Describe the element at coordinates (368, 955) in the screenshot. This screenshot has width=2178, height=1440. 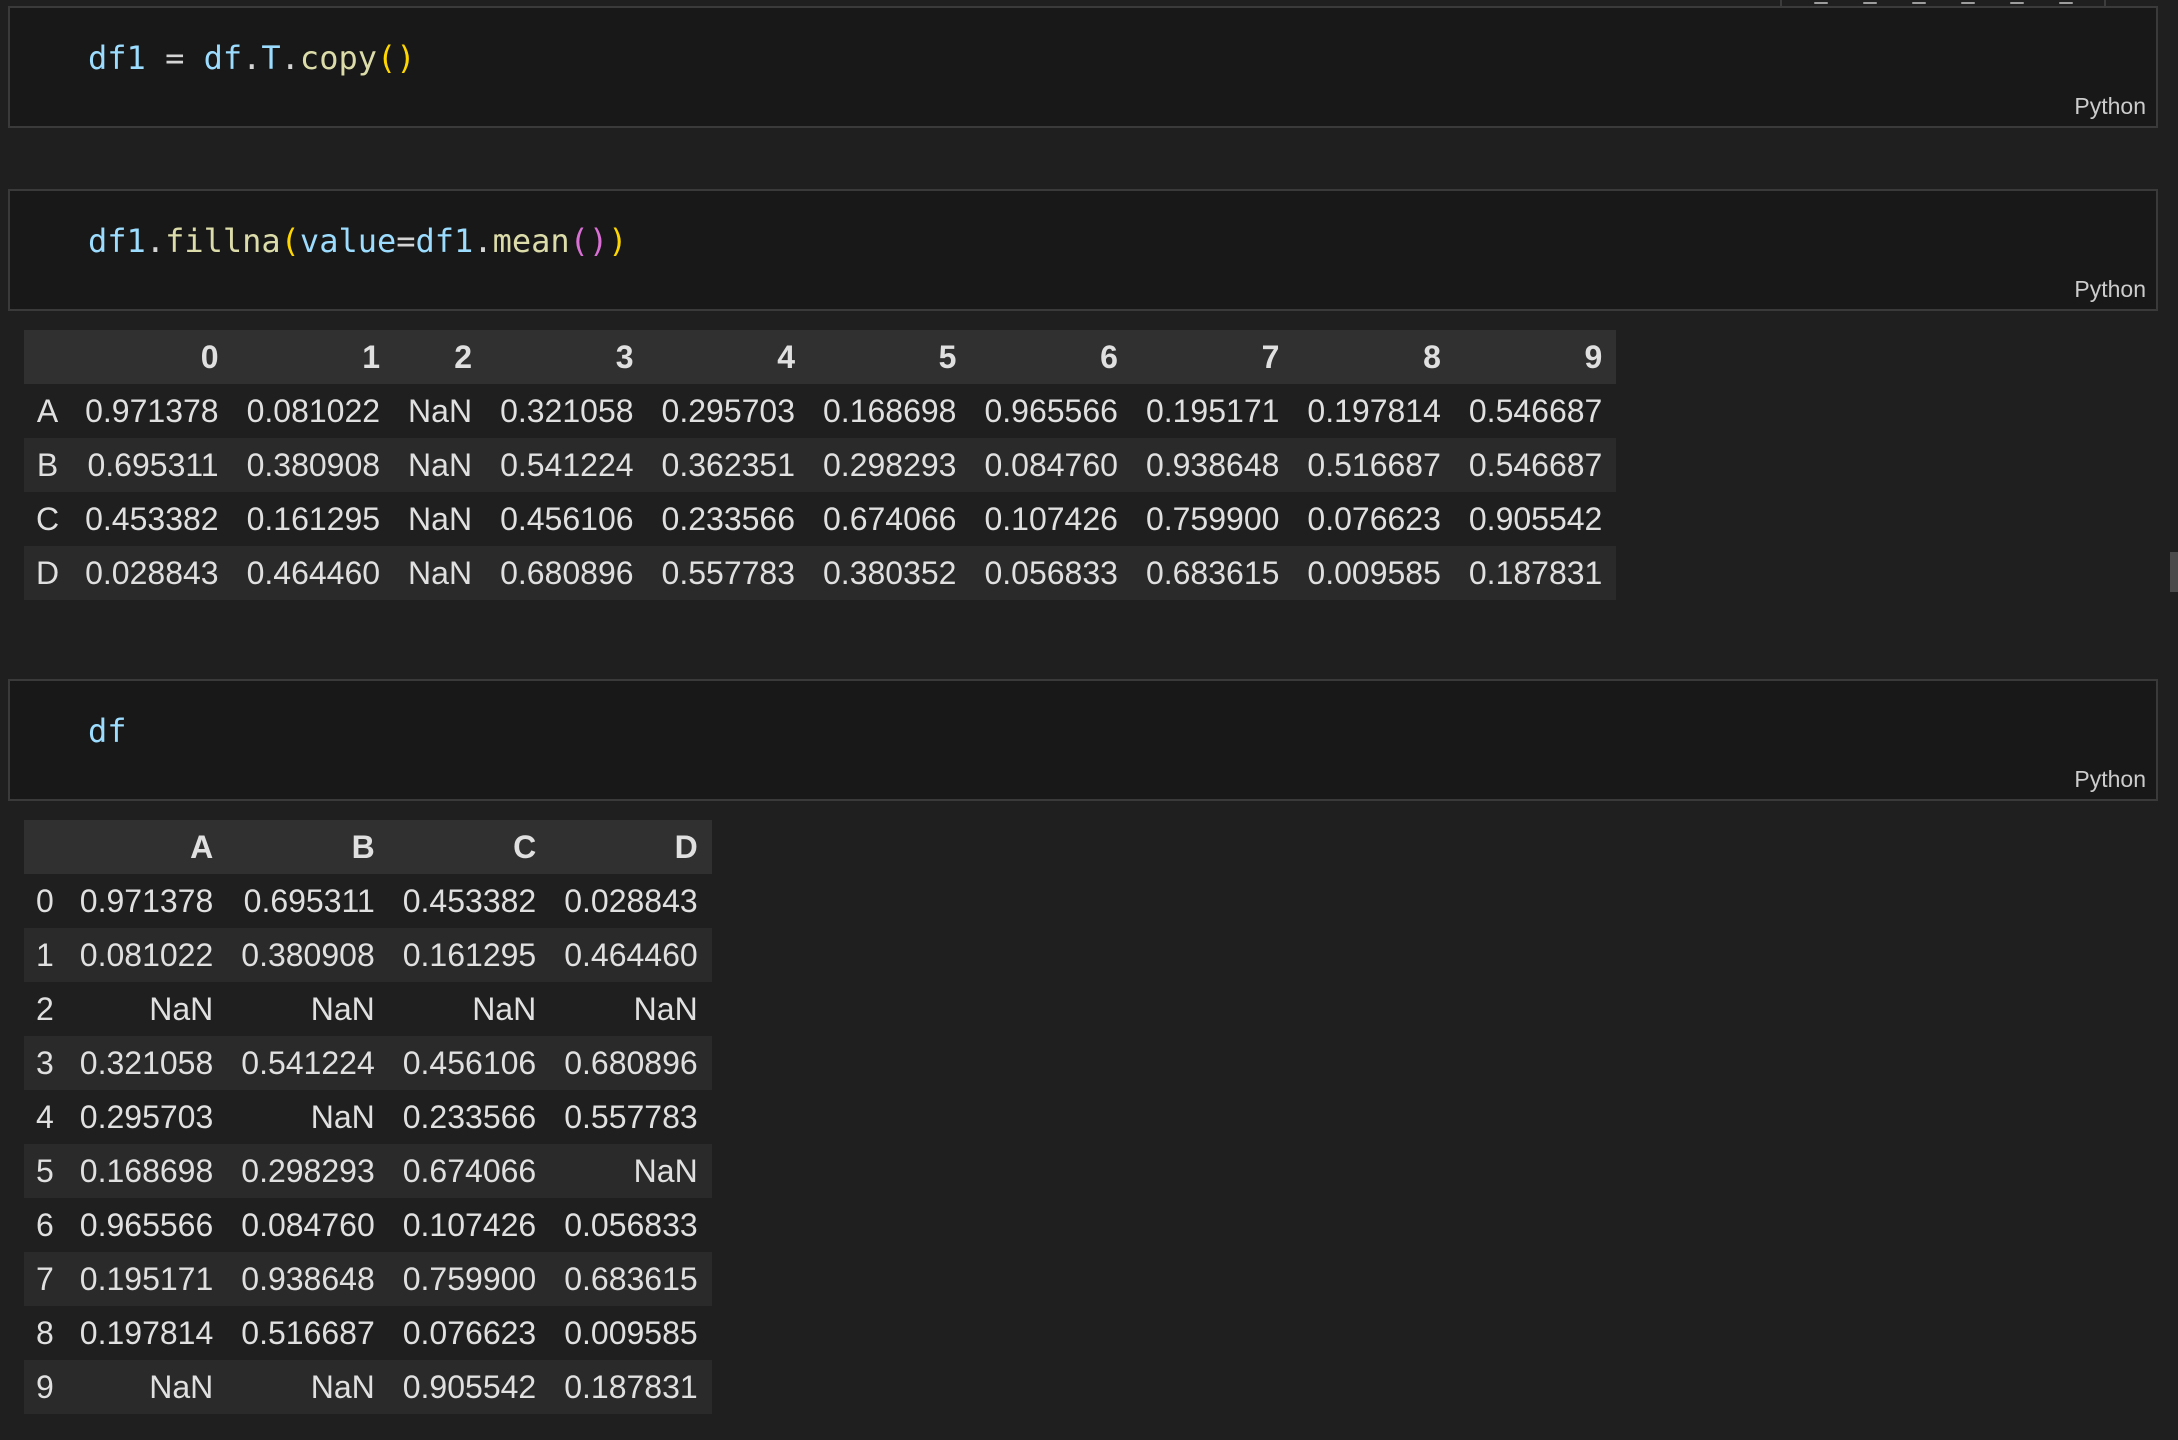
I see `table-row: 1 0.081022 0.380908 0.161295 0.464460` at that location.